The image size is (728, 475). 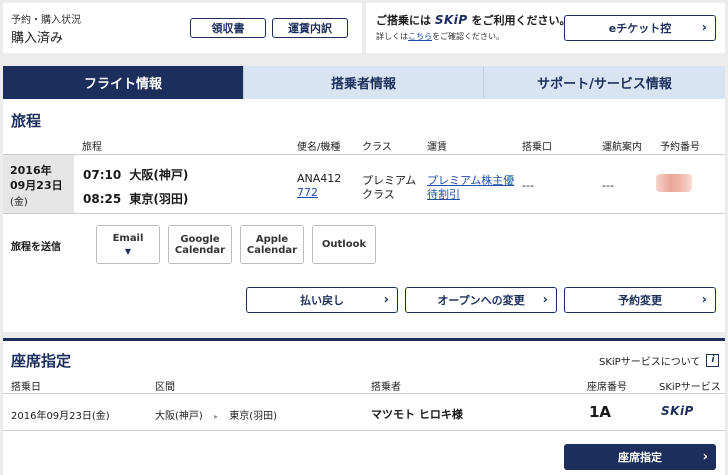 What do you see at coordinates (674, 183) in the screenshot?
I see `booking-number-blurred` at bounding box center [674, 183].